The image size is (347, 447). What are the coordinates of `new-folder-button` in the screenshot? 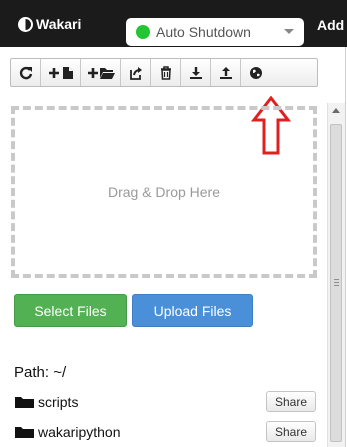 It's located at (101, 72).